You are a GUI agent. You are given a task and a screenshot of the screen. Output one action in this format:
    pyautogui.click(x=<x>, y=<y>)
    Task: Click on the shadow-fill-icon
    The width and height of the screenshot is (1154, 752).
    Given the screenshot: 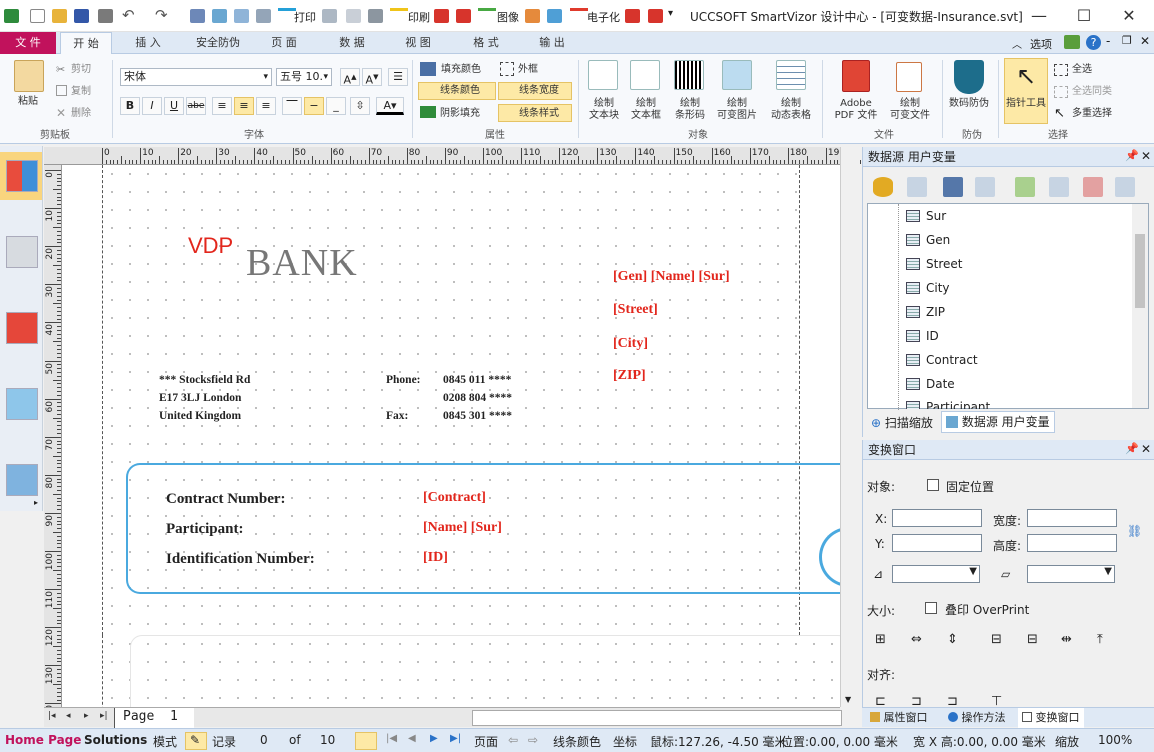 What is the action you would take?
    pyautogui.click(x=428, y=112)
    